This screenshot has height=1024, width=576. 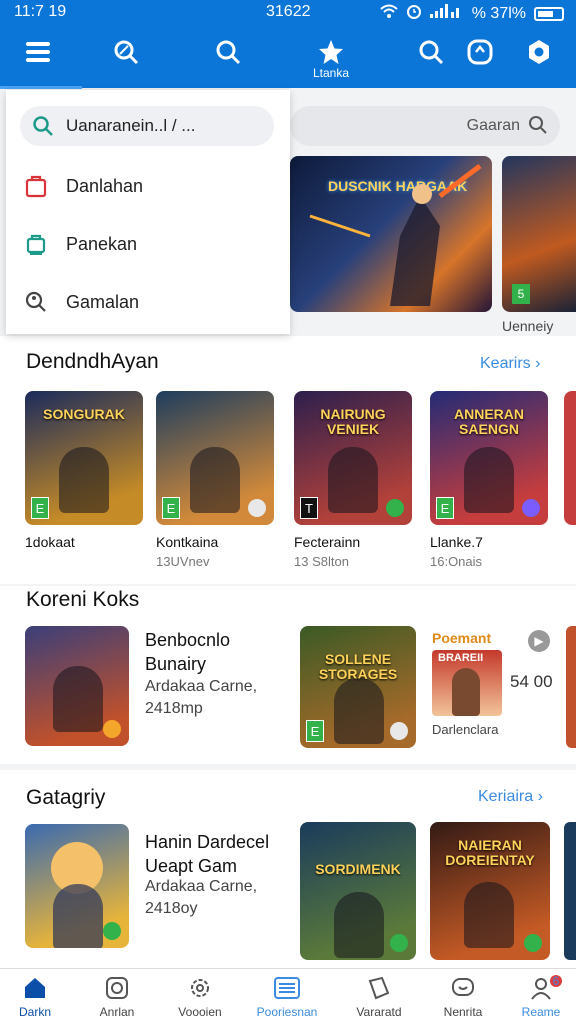 I want to click on dropdown-item-label: Danlahan, so click(x=105, y=185).